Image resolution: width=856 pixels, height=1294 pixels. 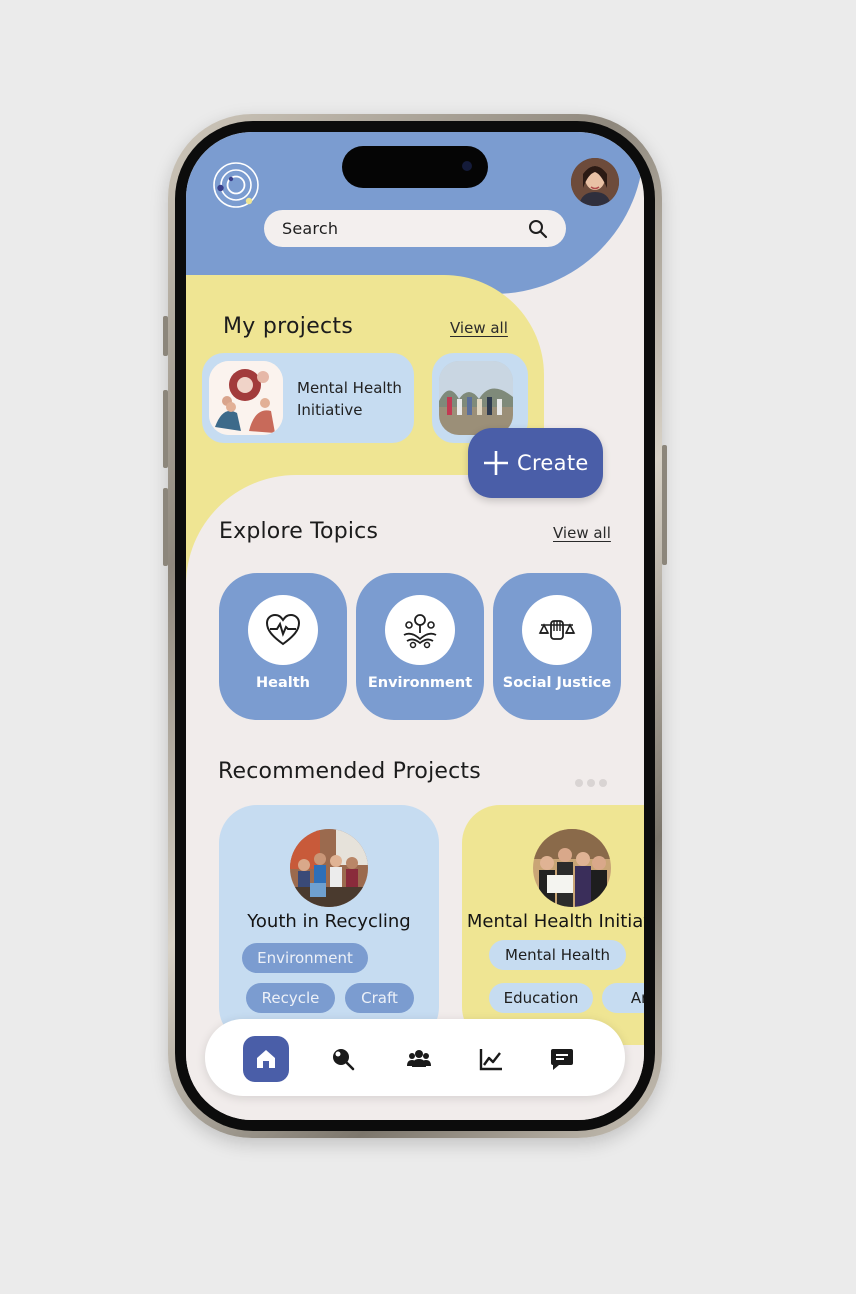 I want to click on project-card-label: Mental Health Initiative, so click(x=349, y=399).